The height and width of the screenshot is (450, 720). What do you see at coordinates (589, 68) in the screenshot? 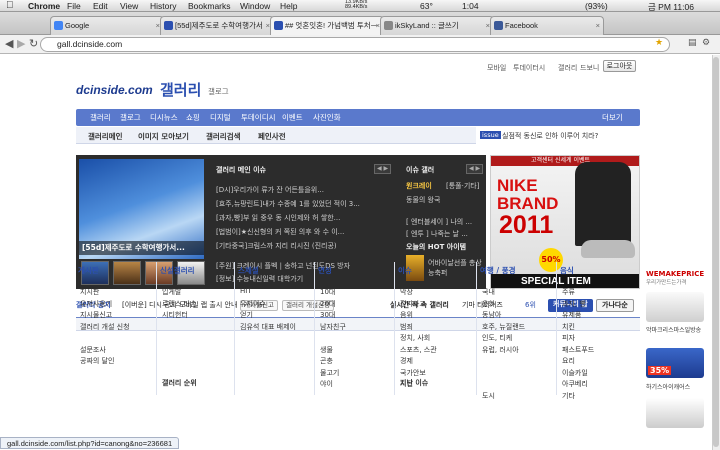
I see `topnav-more: 드보니` at bounding box center [589, 68].